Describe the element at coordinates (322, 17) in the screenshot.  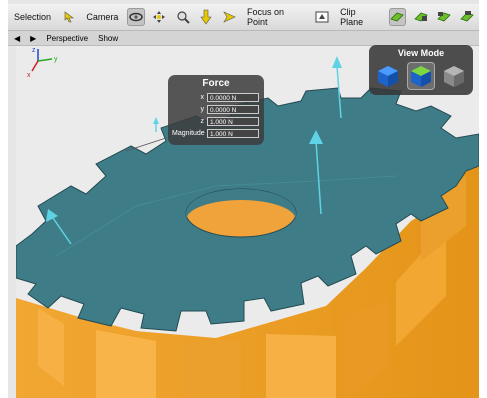
I see `focus-point-icon` at that location.